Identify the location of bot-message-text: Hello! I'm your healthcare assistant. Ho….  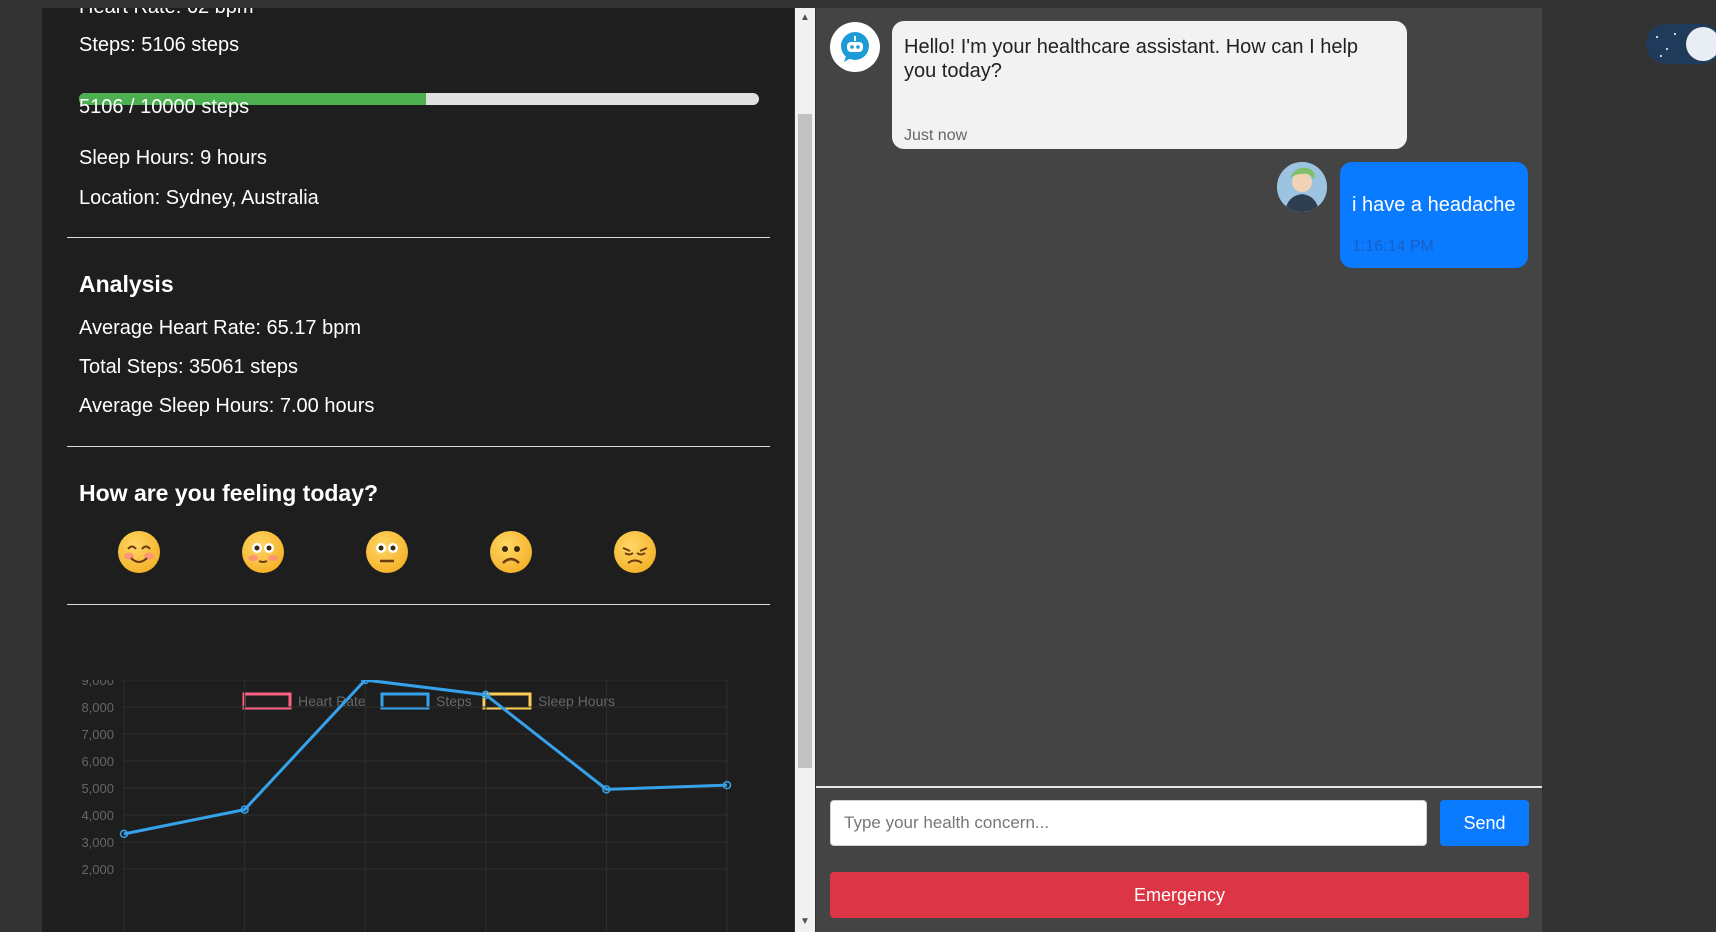
(1131, 59).